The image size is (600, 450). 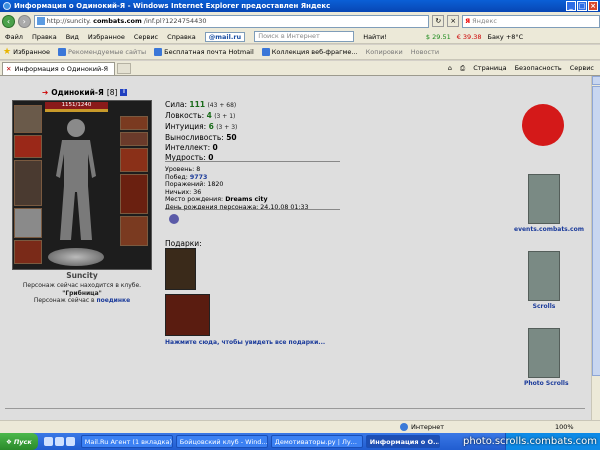 I want to click on info-level: Уровень: 8, so click(x=183, y=169).